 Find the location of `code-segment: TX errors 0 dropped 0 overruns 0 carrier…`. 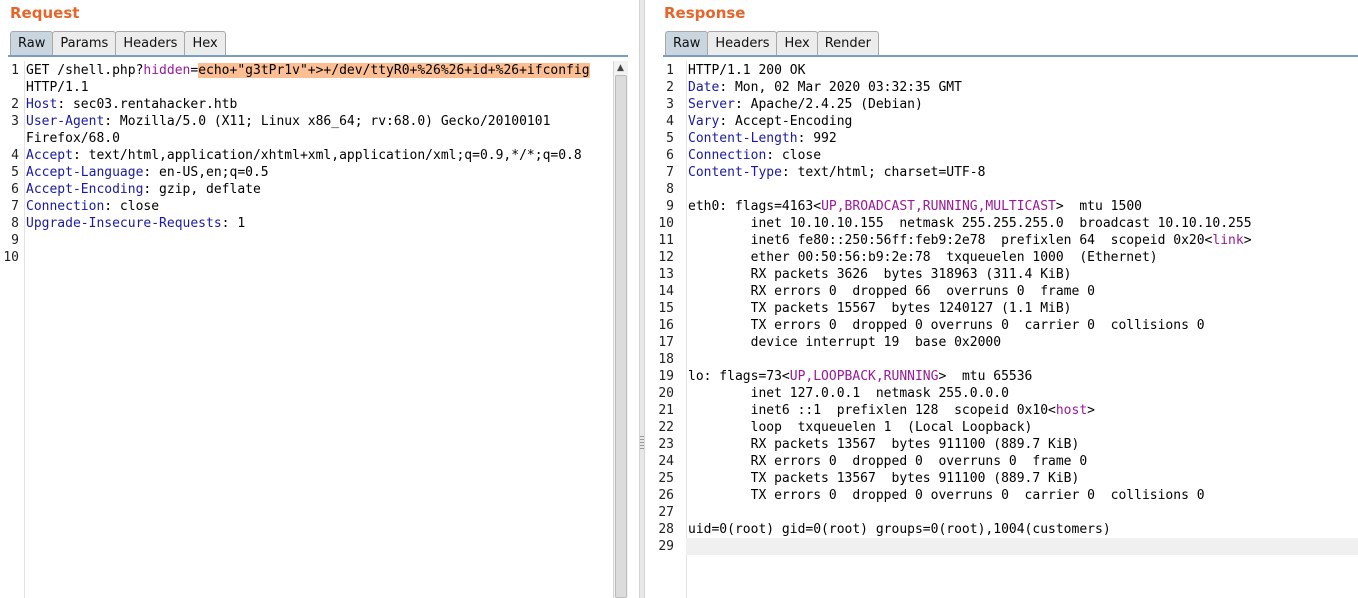

code-segment: TX errors 0 dropped 0 overruns 0 carrier… is located at coordinates (946, 325).